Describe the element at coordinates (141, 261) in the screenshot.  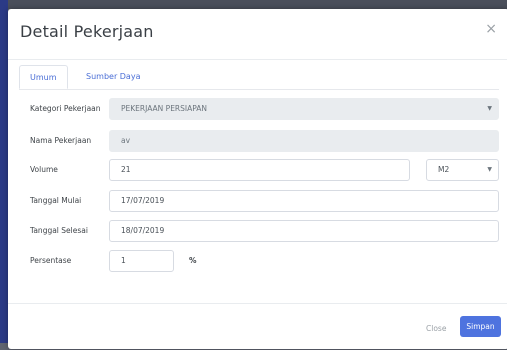
I see `persentase-input: 1` at that location.